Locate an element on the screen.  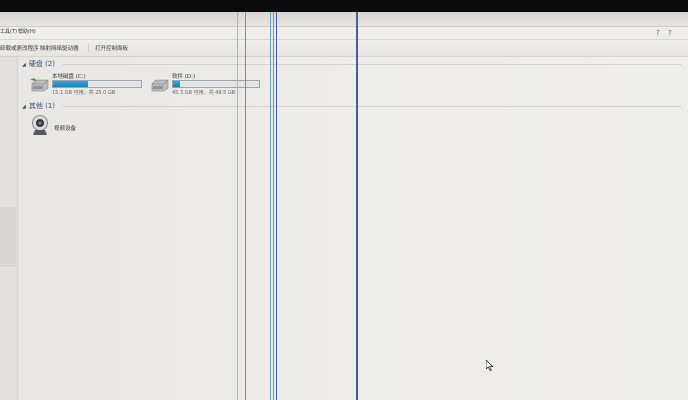
navigation-selected-item is located at coordinates (8, 237).